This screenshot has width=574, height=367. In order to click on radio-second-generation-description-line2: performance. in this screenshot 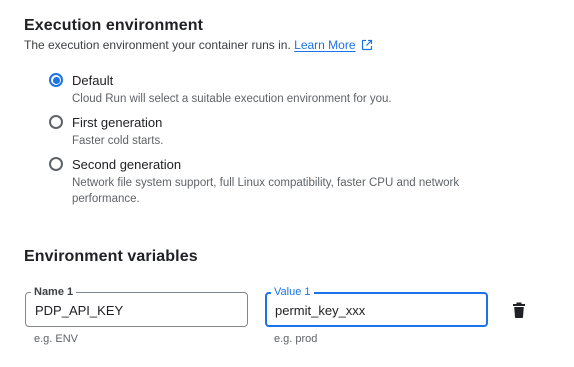, I will do `click(106, 199)`.